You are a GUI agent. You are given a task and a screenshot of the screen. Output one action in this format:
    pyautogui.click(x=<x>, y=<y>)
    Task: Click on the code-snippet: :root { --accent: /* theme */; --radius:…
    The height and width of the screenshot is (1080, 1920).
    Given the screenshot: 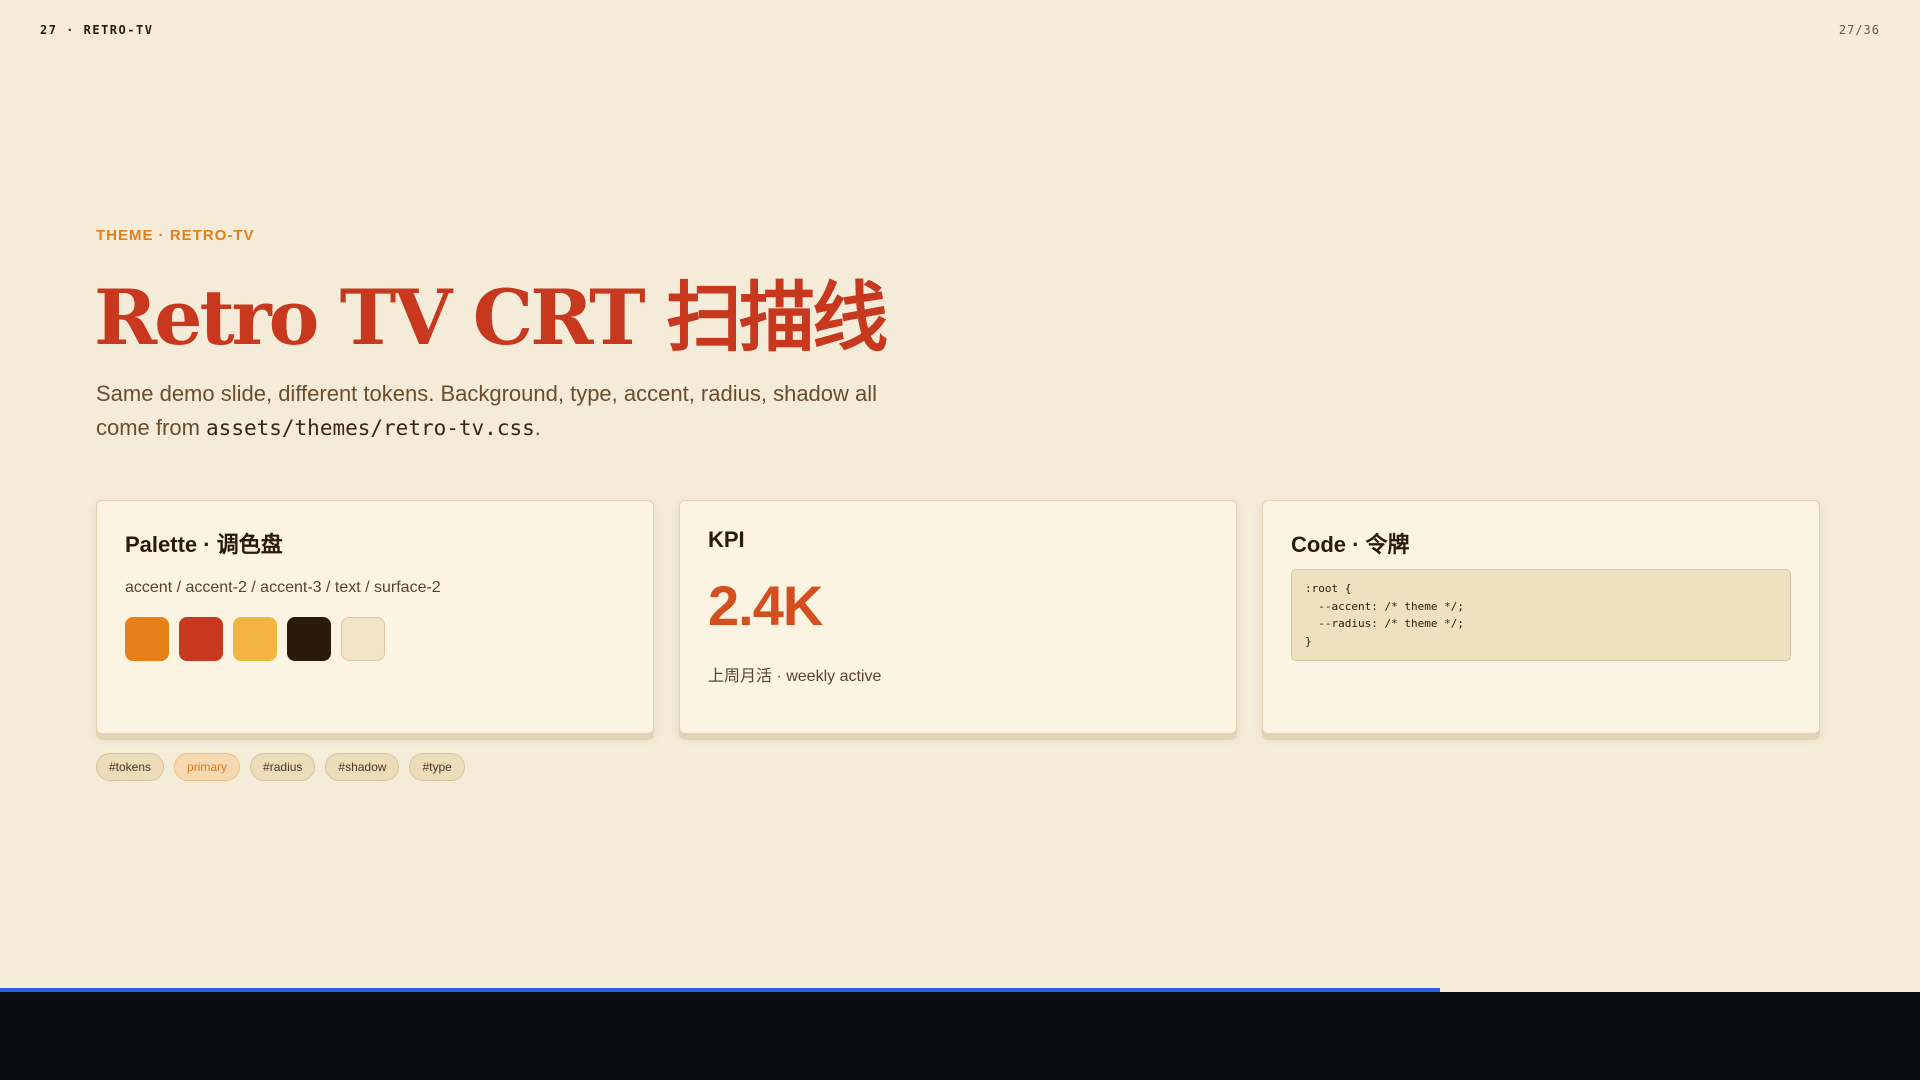 What is the action you would take?
    pyautogui.click(x=1541, y=615)
    